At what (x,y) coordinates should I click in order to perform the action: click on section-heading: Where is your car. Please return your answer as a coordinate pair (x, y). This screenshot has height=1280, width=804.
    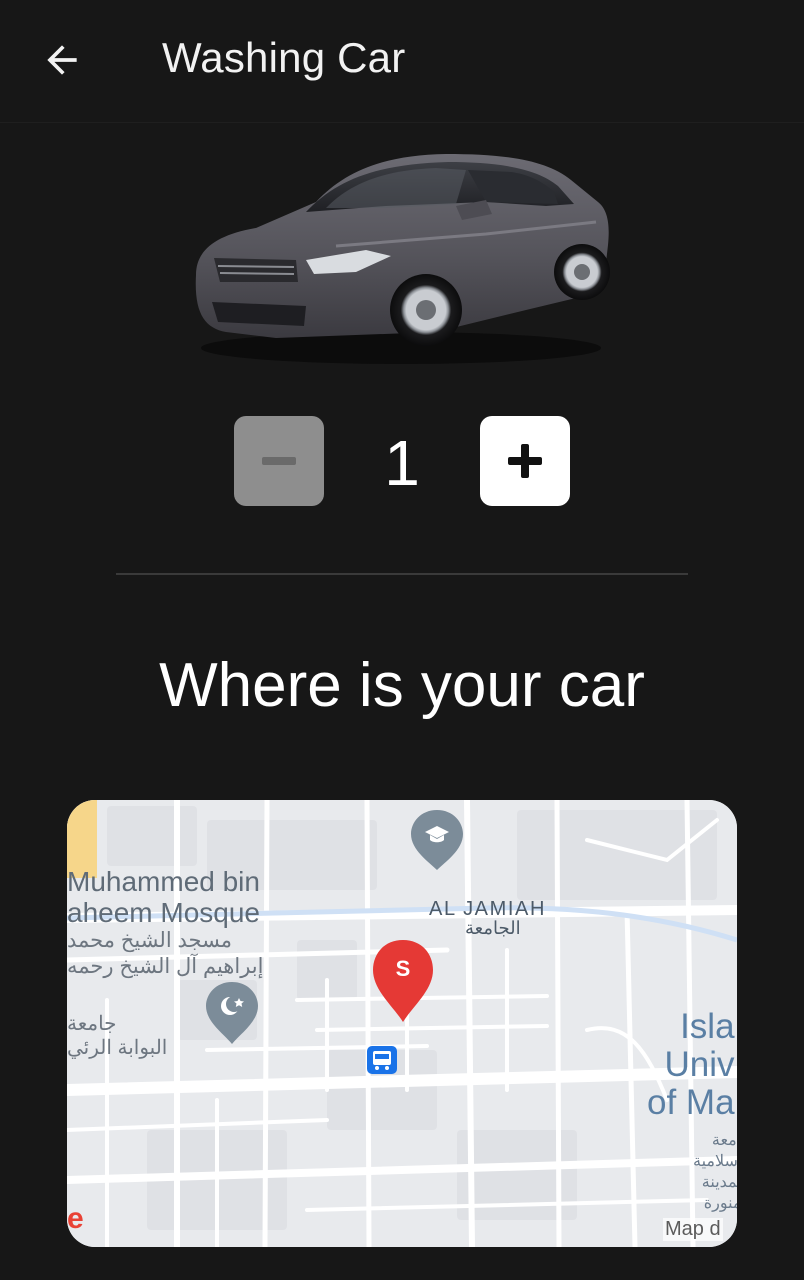
    Looking at the image, I should click on (402, 685).